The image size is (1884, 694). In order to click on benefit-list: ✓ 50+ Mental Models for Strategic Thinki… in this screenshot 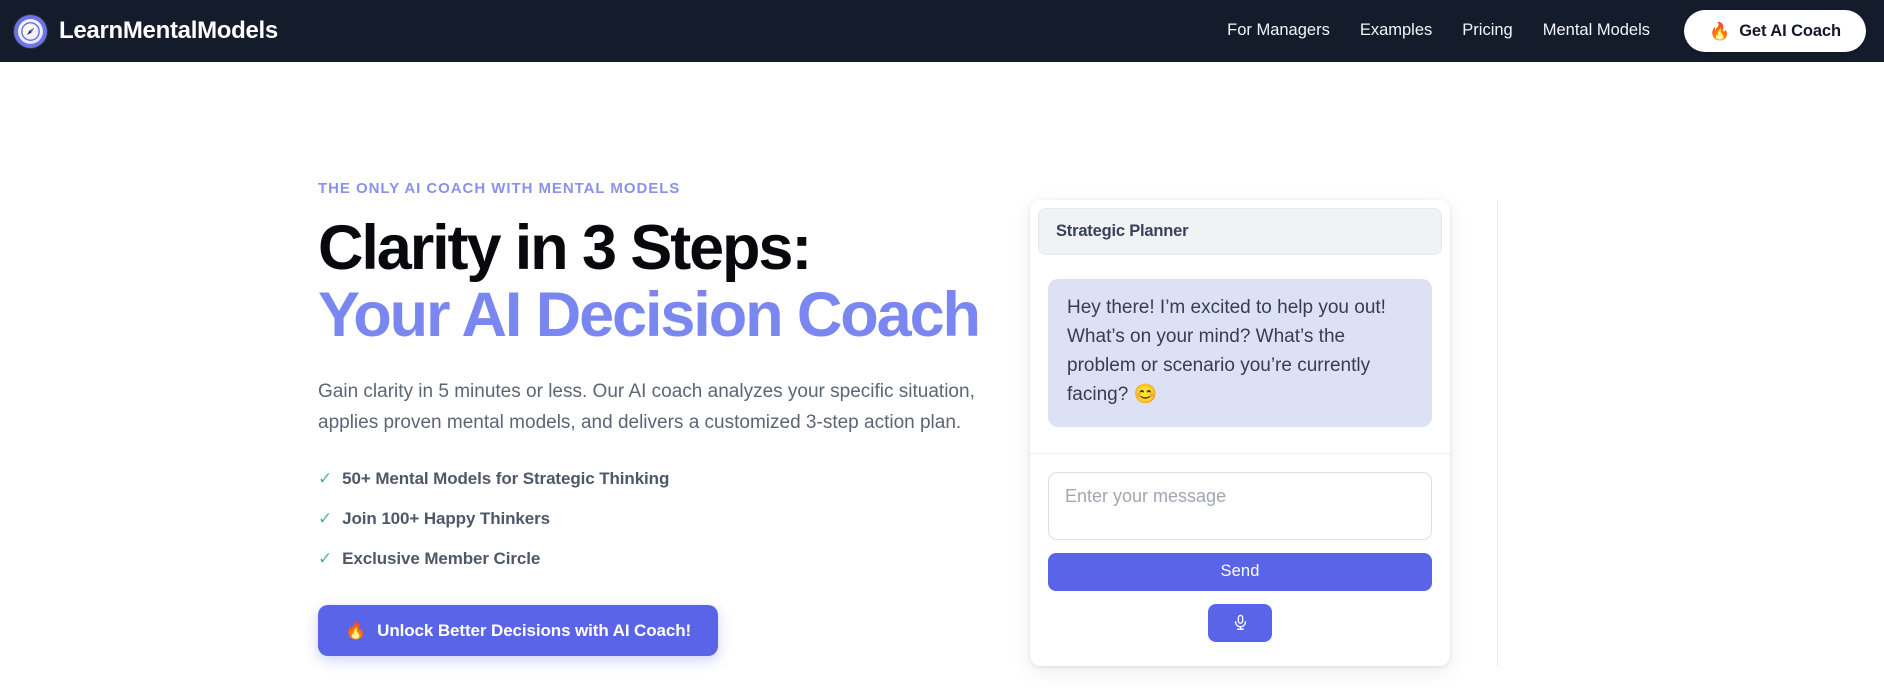, I will do `click(674, 519)`.